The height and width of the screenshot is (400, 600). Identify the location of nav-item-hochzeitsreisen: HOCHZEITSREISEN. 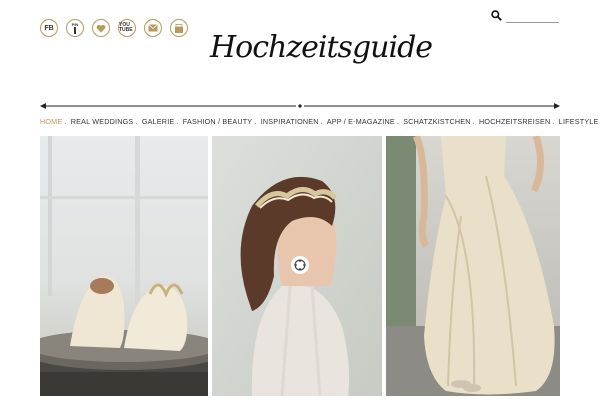
(514, 121).